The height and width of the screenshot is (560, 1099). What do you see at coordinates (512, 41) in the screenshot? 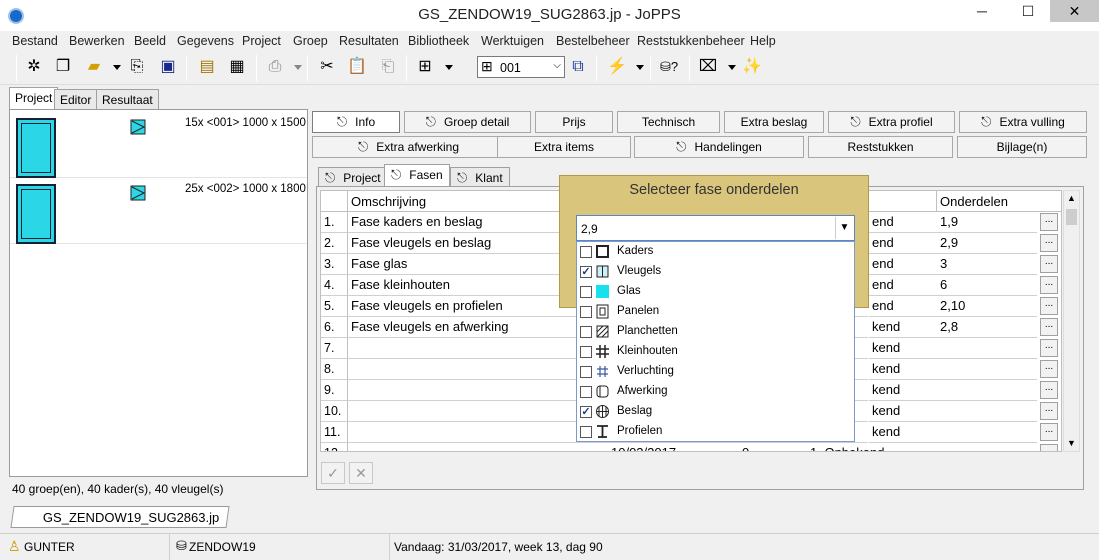
I see `menu-werktuigen: Werktuigen` at bounding box center [512, 41].